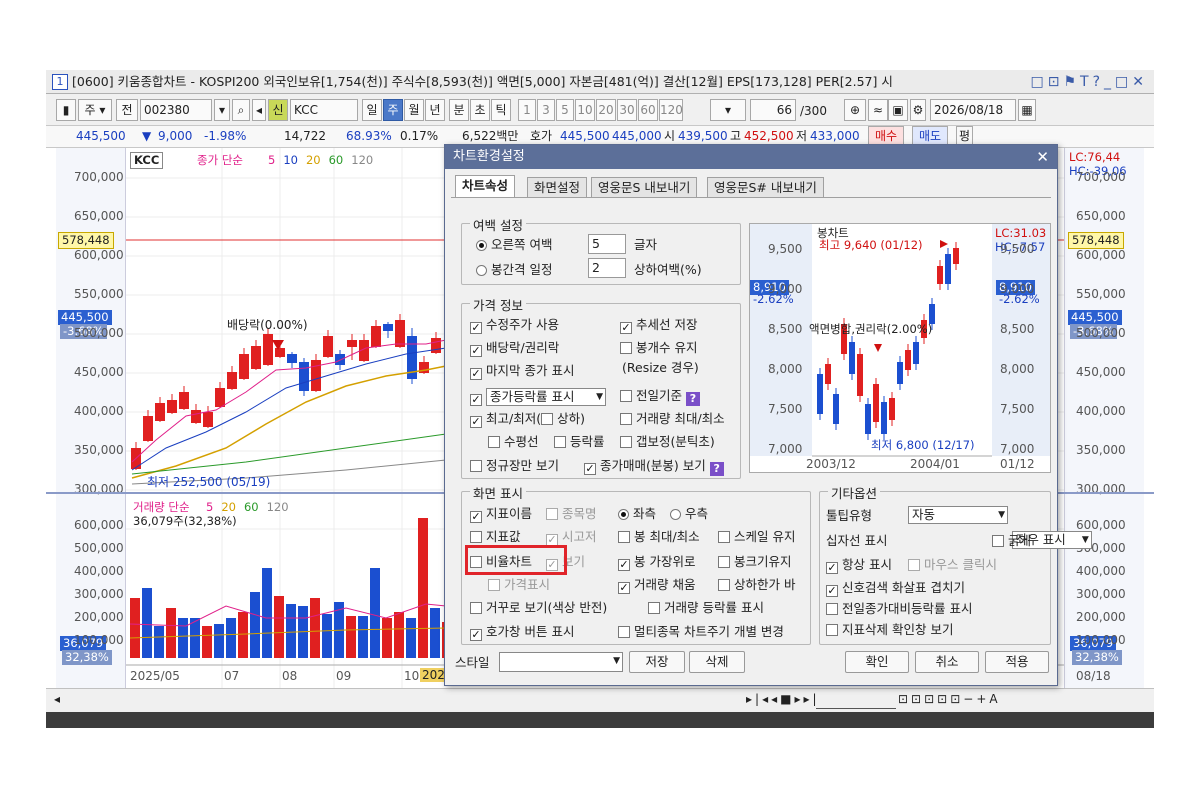 This screenshot has height=800, width=1200. What do you see at coordinates (672, 419) in the screenshot?
I see `vol-max-option: 거래량 최대/최소` at bounding box center [672, 419].